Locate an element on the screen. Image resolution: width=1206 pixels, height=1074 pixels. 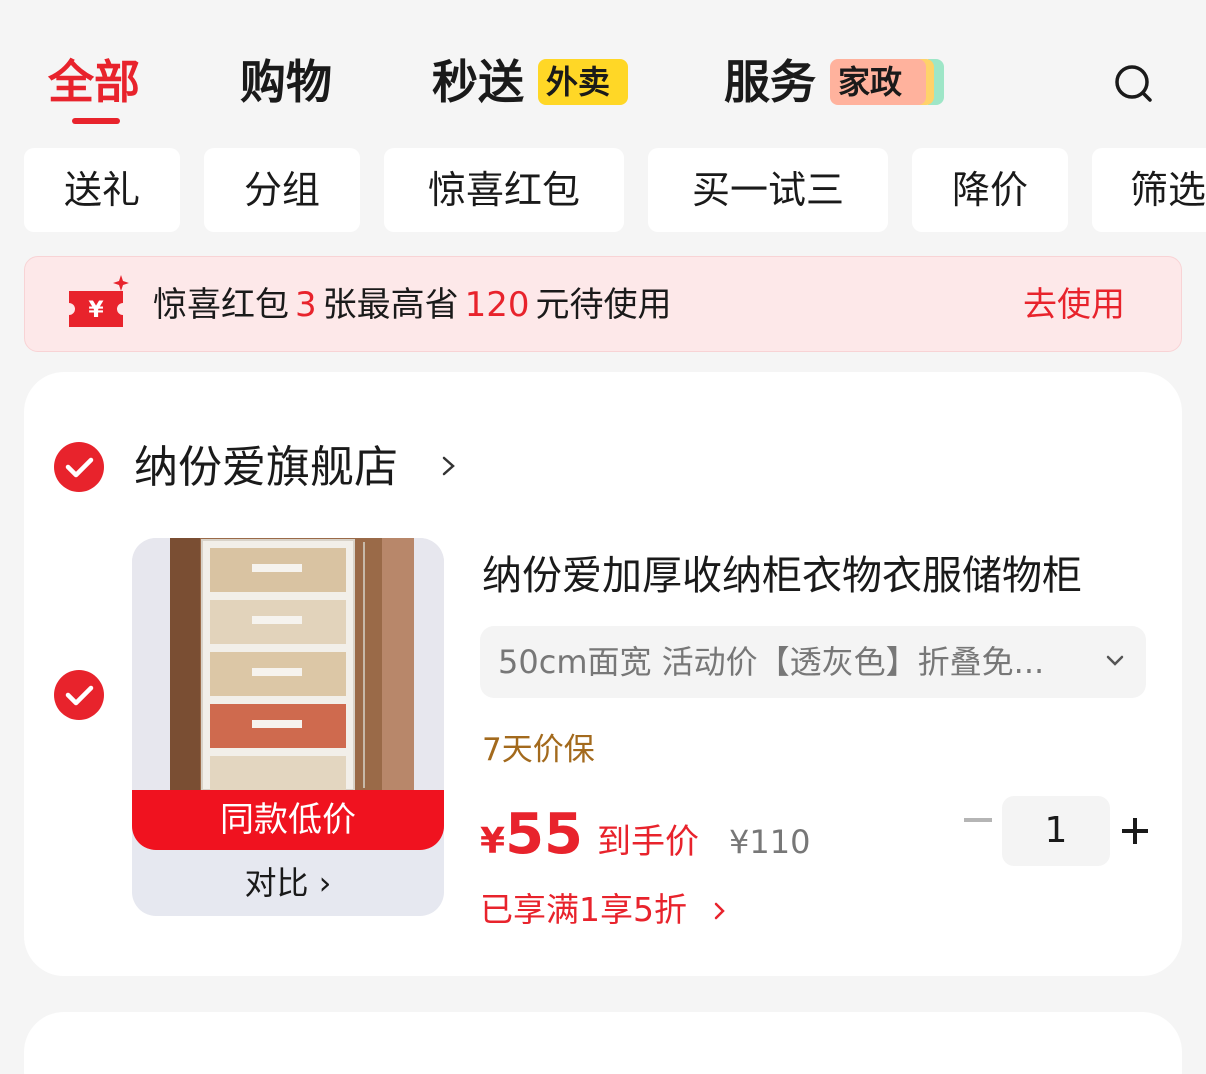
chip-filter: 筛选 is located at coordinates (1149, 190).